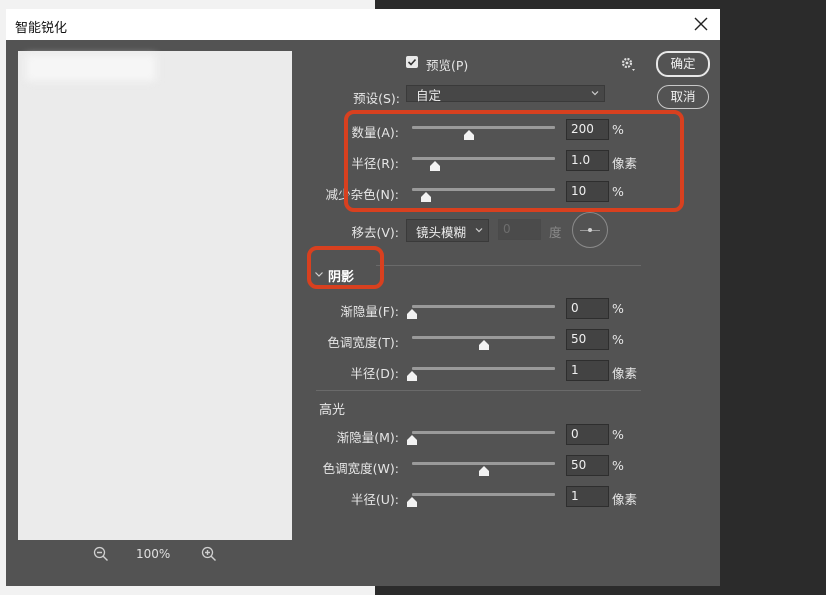  What do you see at coordinates (587, 191) in the screenshot?
I see `noise-input: 10` at bounding box center [587, 191].